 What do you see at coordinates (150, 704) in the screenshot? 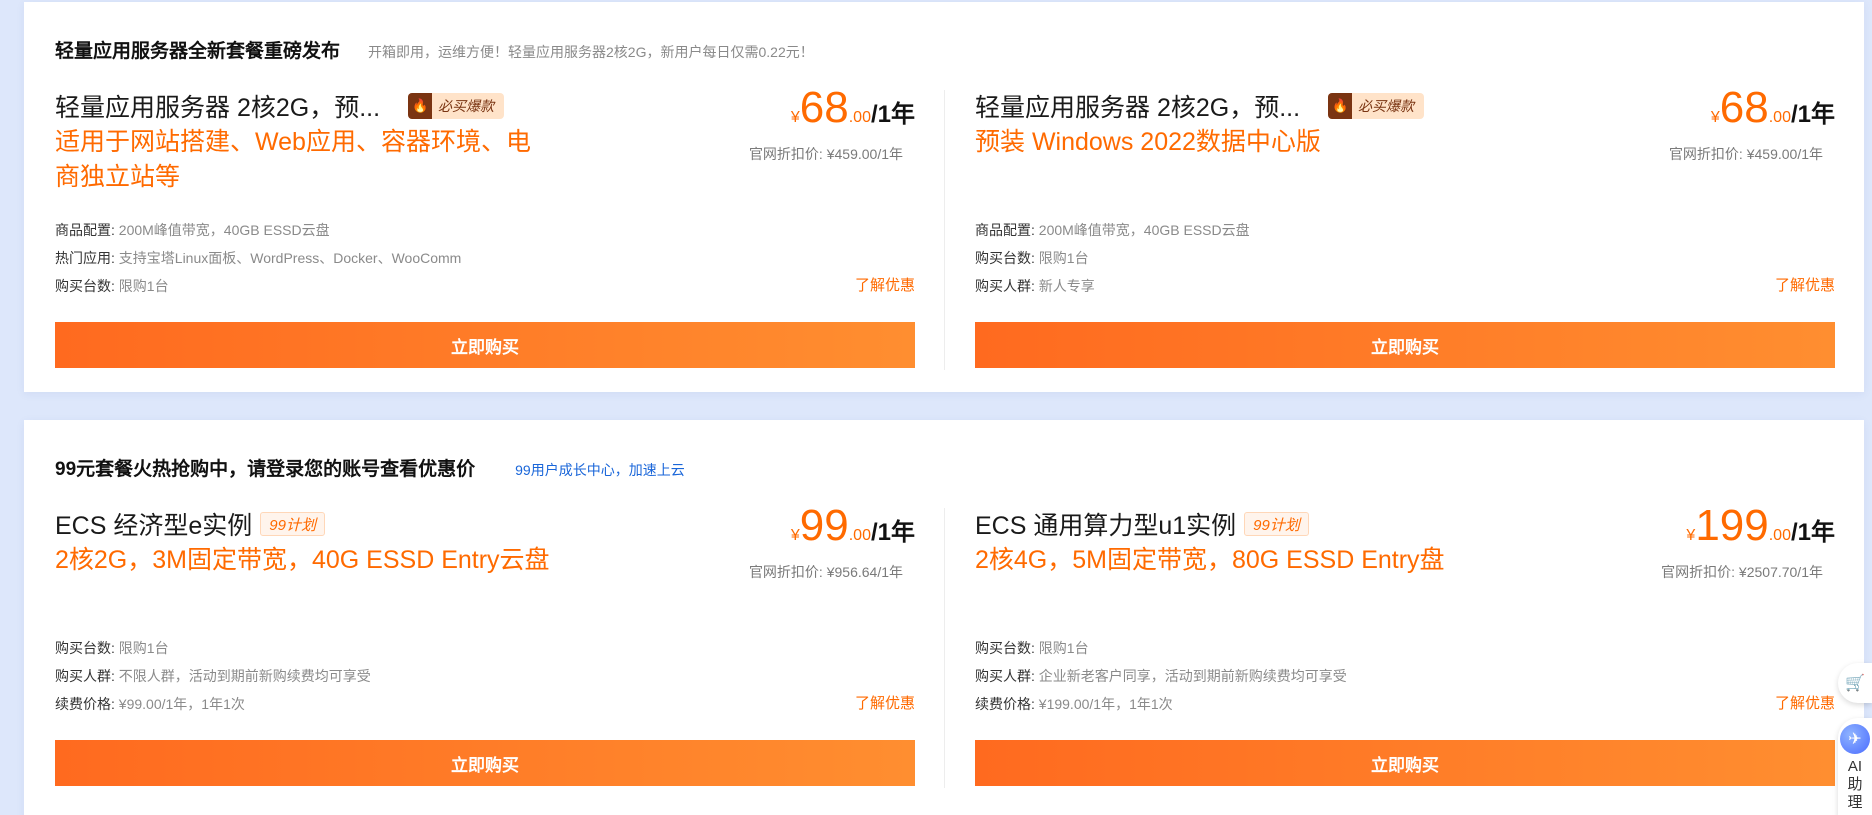
I see `spec-row: 续费价格: ¥99.00/1年，1年1次` at bounding box center [150, 704].